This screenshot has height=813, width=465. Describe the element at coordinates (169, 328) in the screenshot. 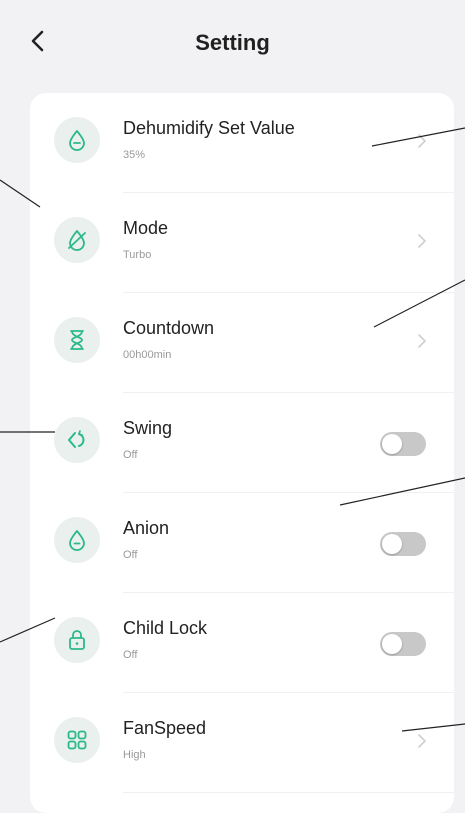

I see `setting-label: Countdown` at that location.